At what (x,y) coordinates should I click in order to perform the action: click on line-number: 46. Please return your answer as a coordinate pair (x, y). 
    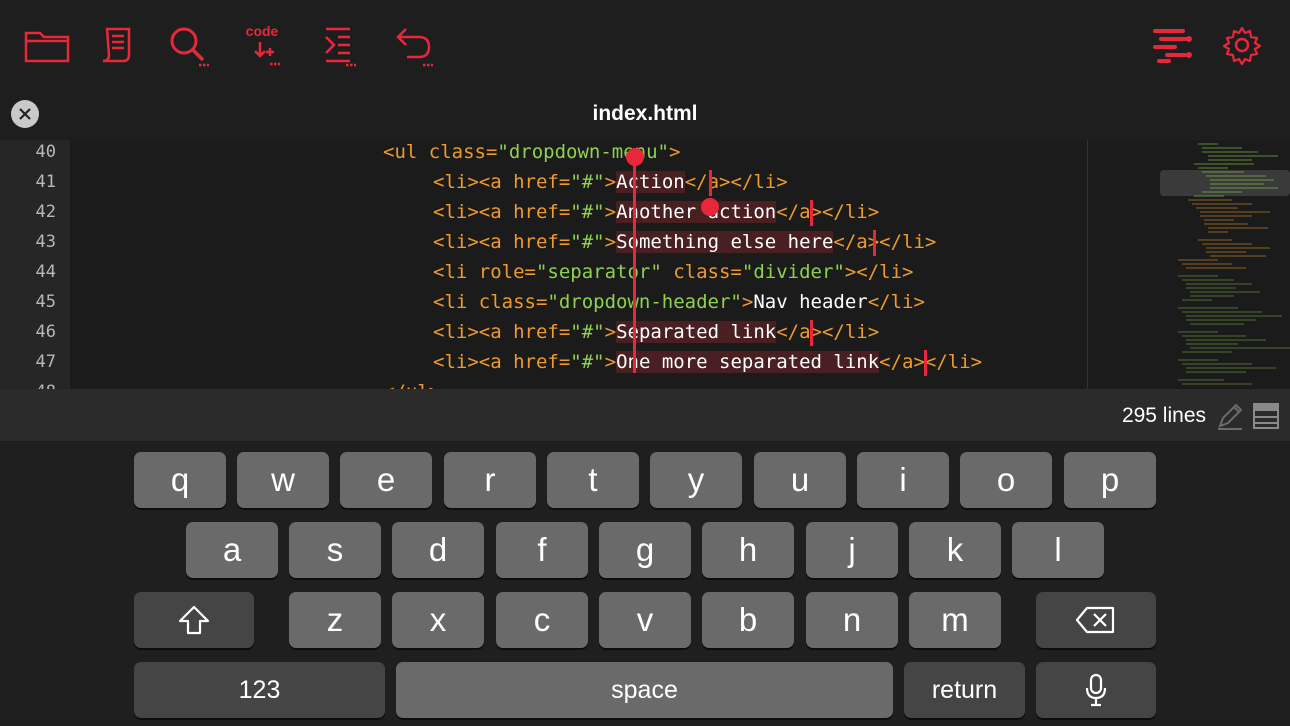
    Looking at the image, I should click on (45, 332).